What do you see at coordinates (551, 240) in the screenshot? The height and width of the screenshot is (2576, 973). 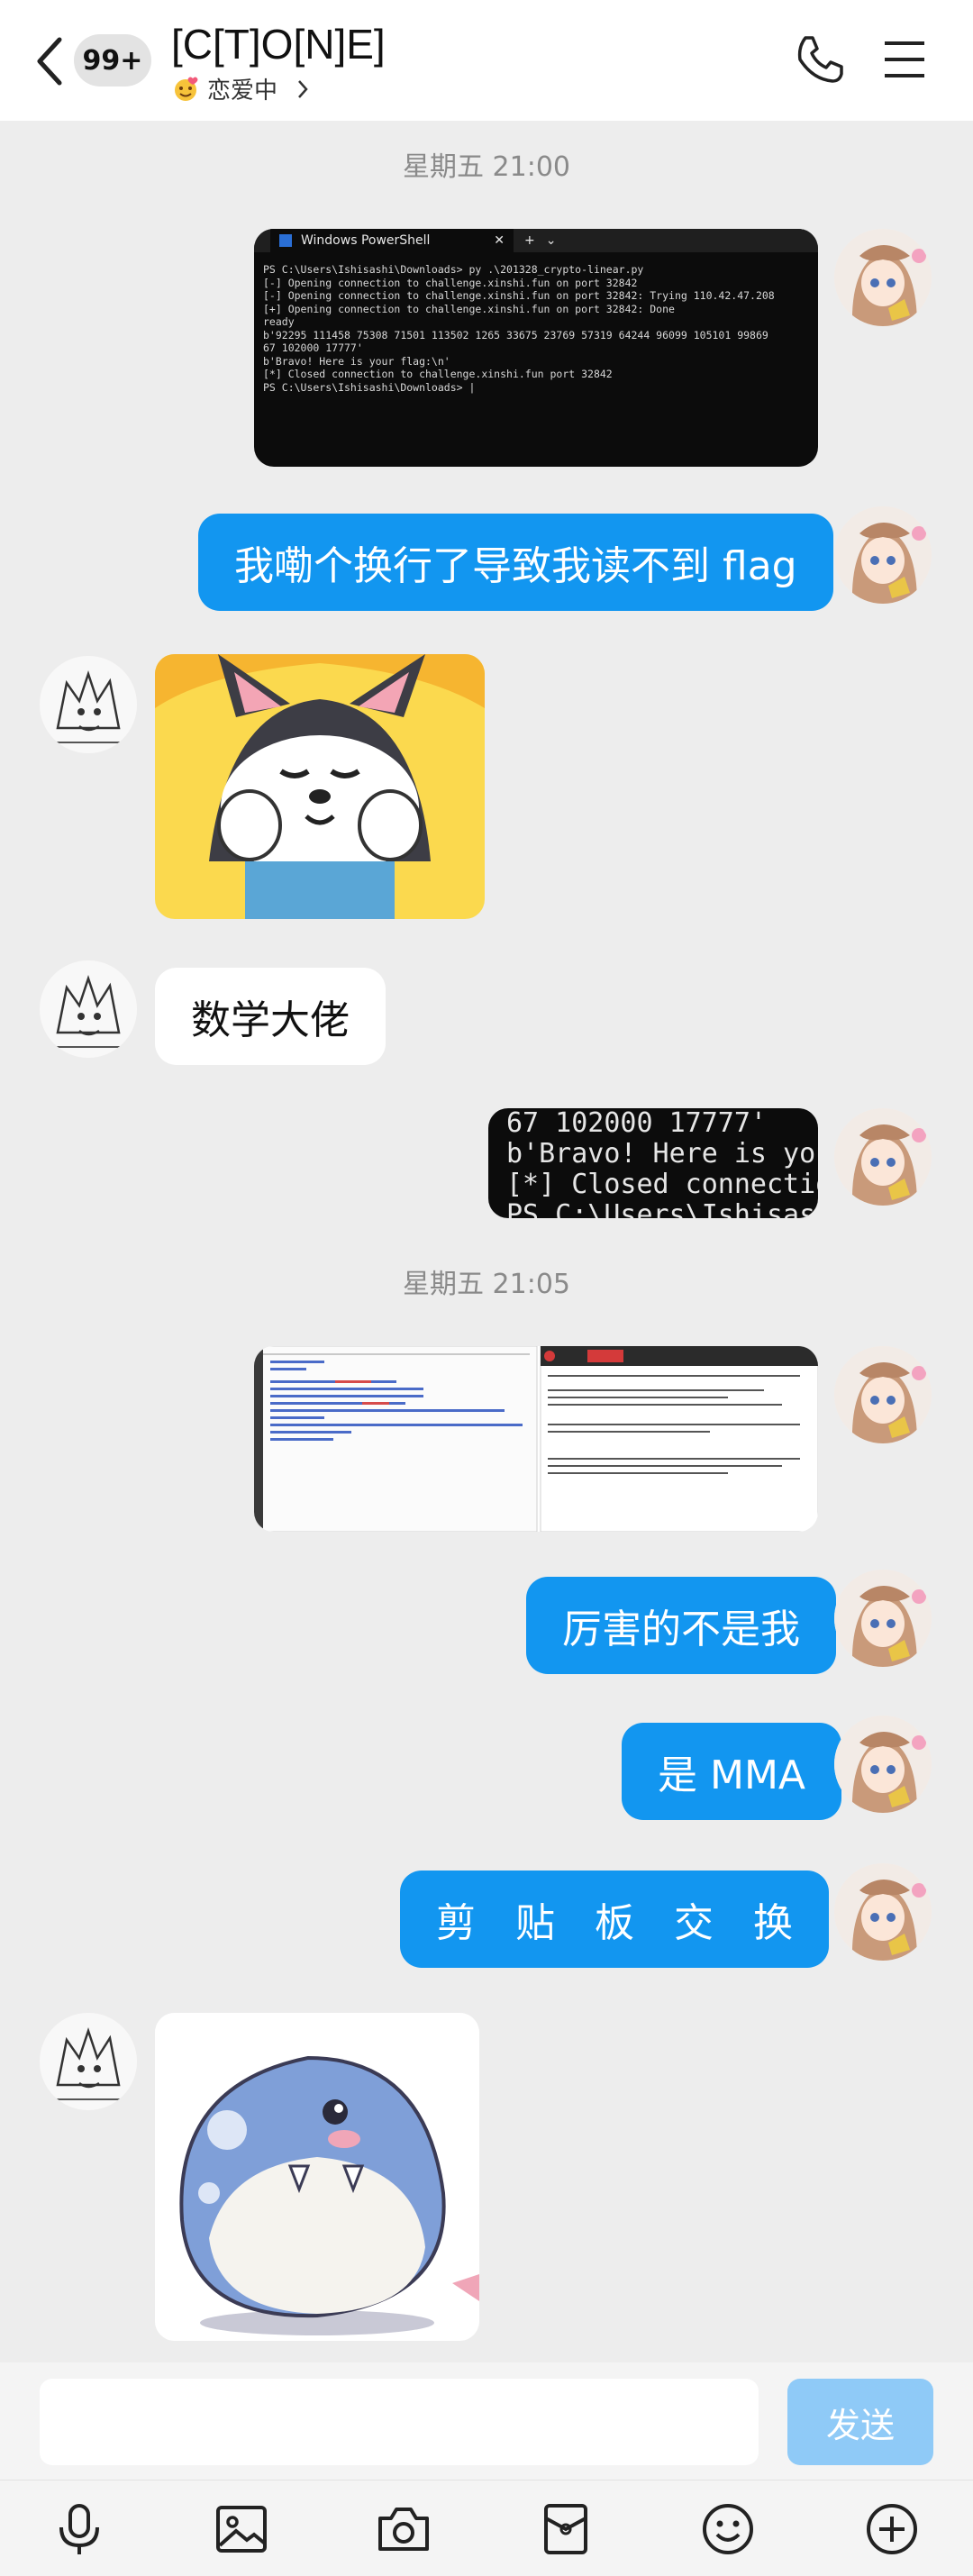 I see `dropdown-icon: ⌄` at bounding box center [551, 240].